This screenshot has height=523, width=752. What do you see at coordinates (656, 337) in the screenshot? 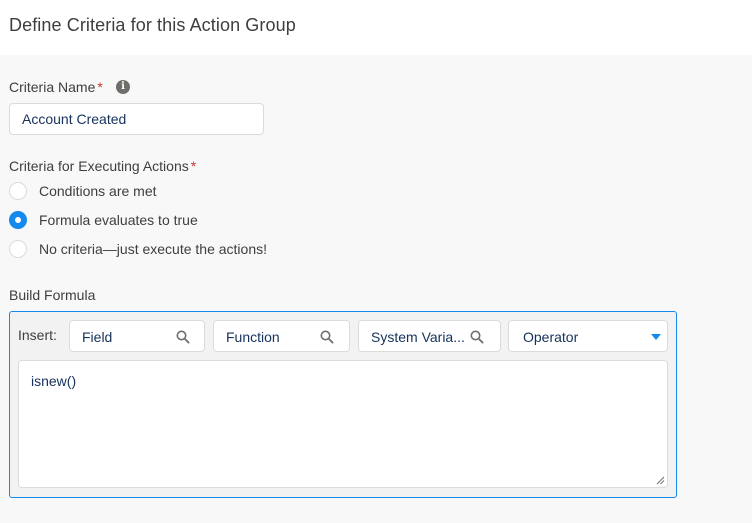
I see `chevron-down-icon` at bounding box center [656, 337].